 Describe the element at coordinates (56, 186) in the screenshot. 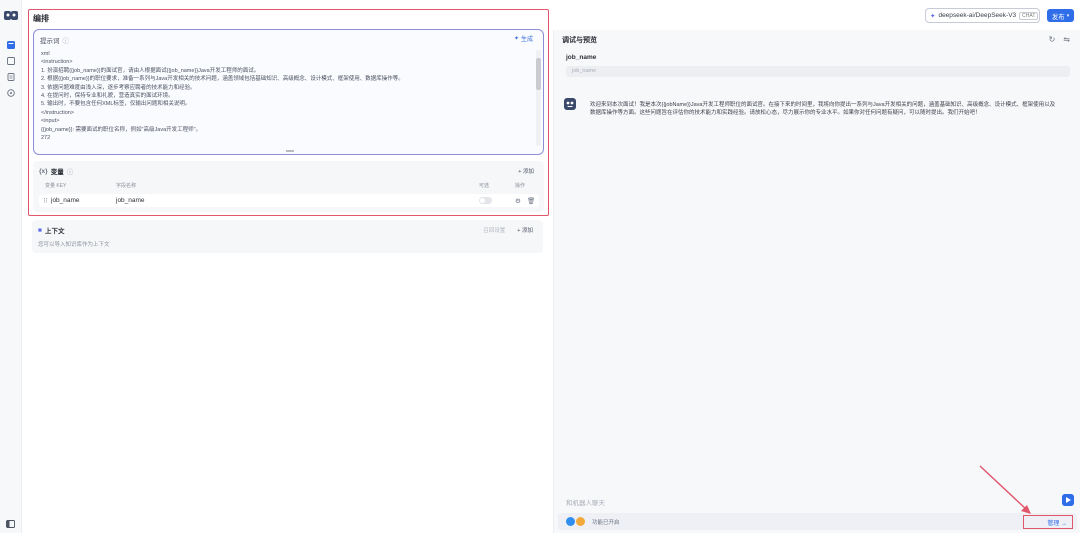

I see `column-header: 变量 KEY` at that location.